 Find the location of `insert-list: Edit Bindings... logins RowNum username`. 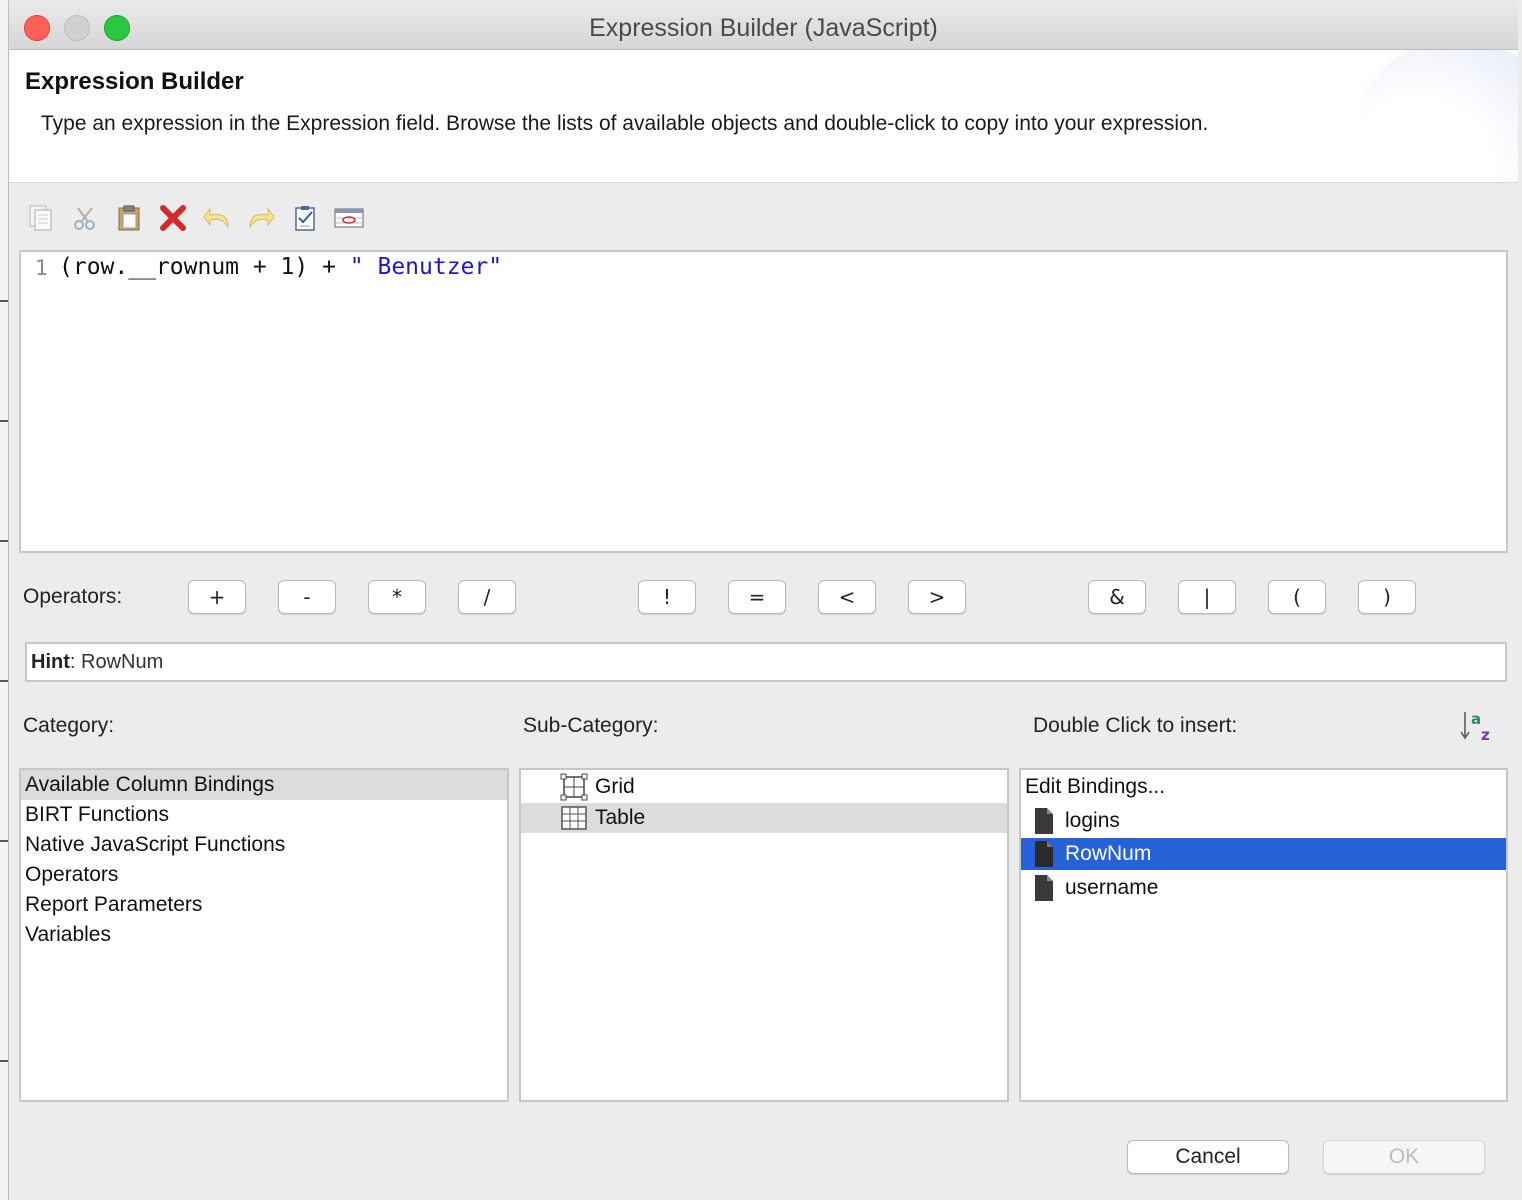

insert-list: Edit Bindings... logins RowNum username is located at coordinates (1263, 935).